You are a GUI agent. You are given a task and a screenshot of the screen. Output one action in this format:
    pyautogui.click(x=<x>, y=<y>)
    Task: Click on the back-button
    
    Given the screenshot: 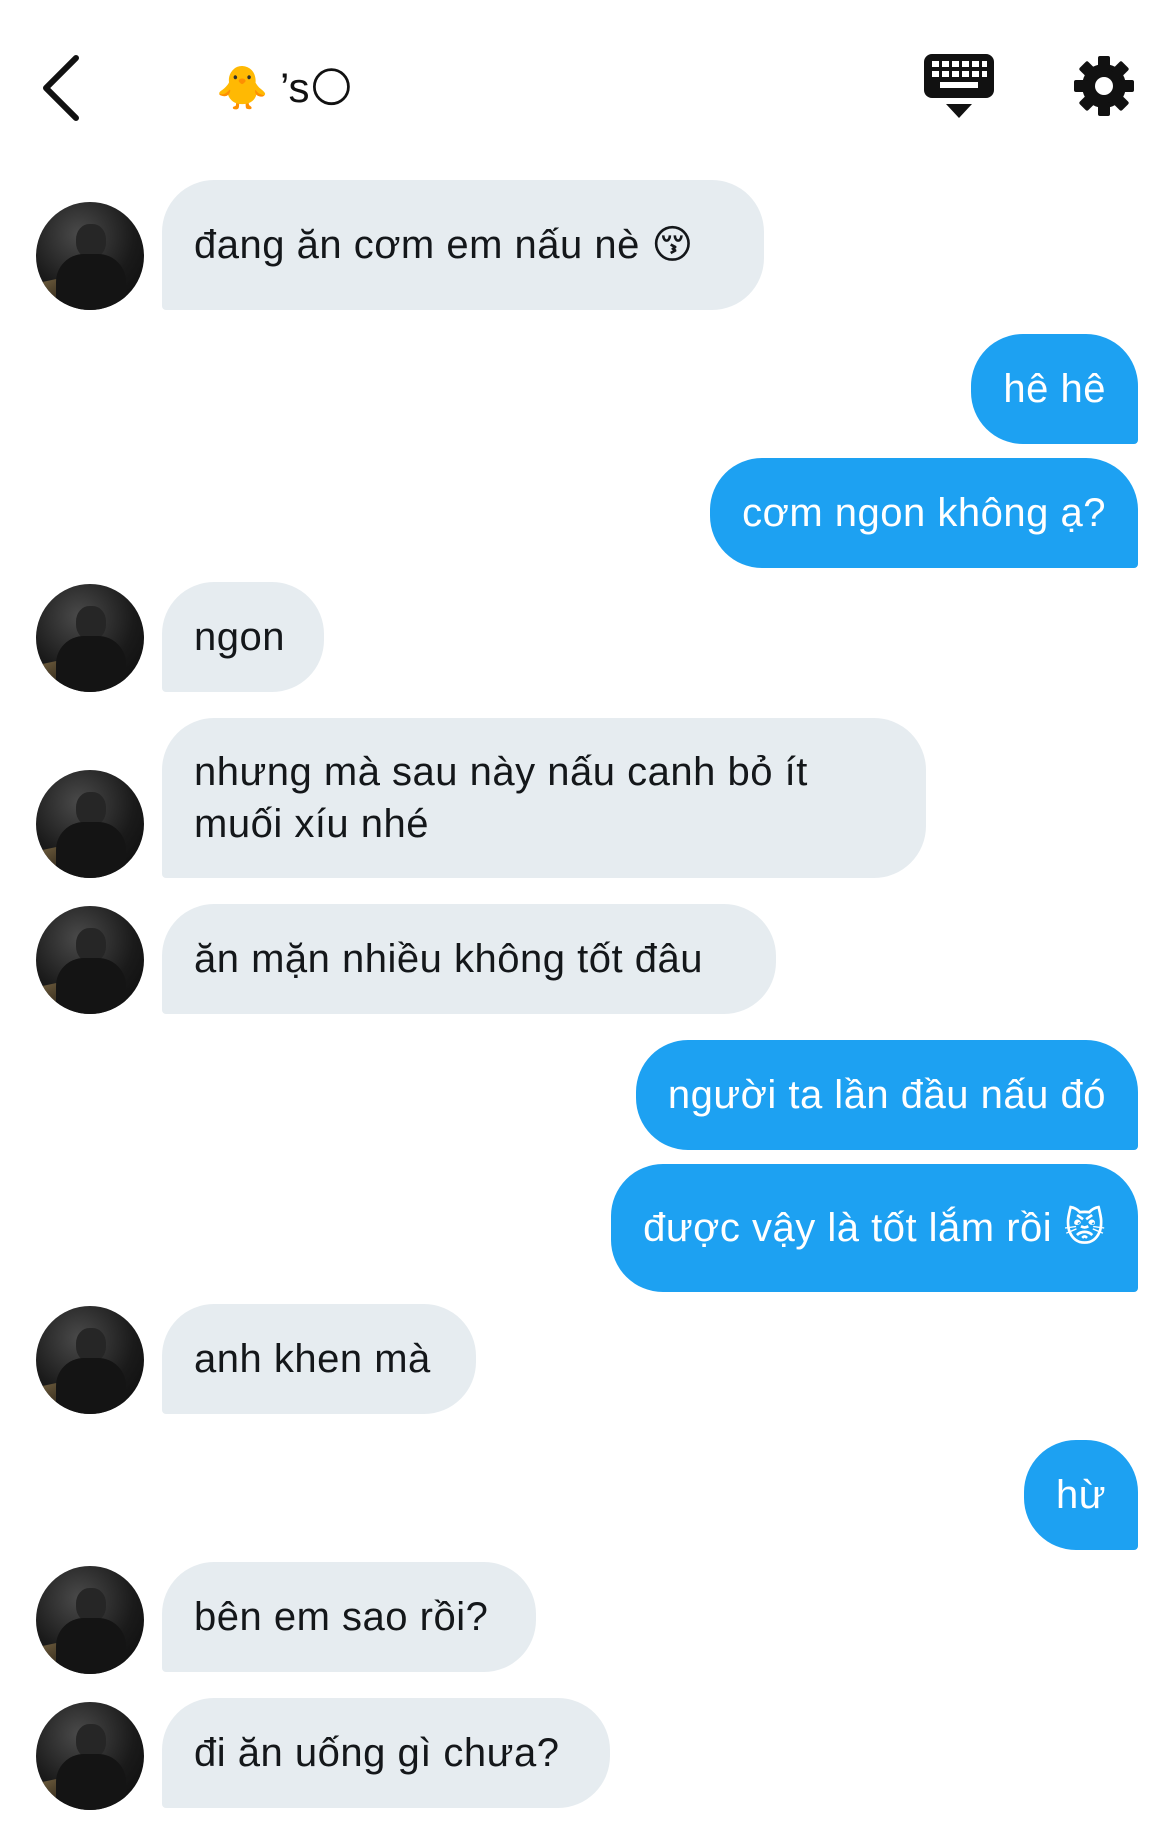 What is the action you would take?
    pyautogui.click(x=66, y=88)
    